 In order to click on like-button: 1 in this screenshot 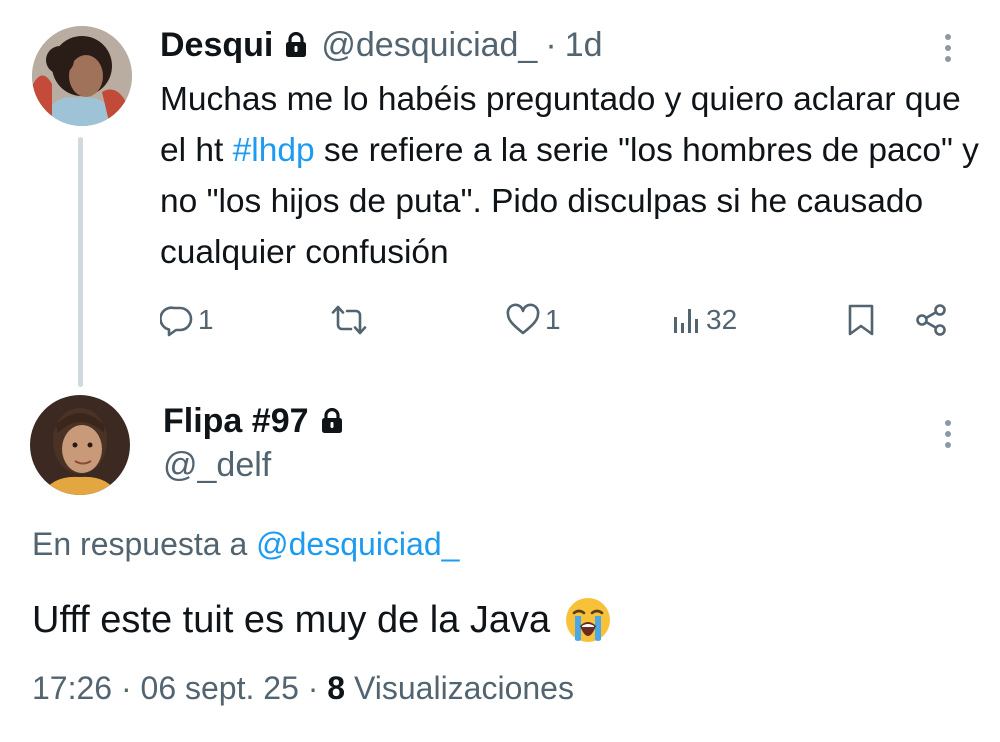, I will do `click(533, 320)`.